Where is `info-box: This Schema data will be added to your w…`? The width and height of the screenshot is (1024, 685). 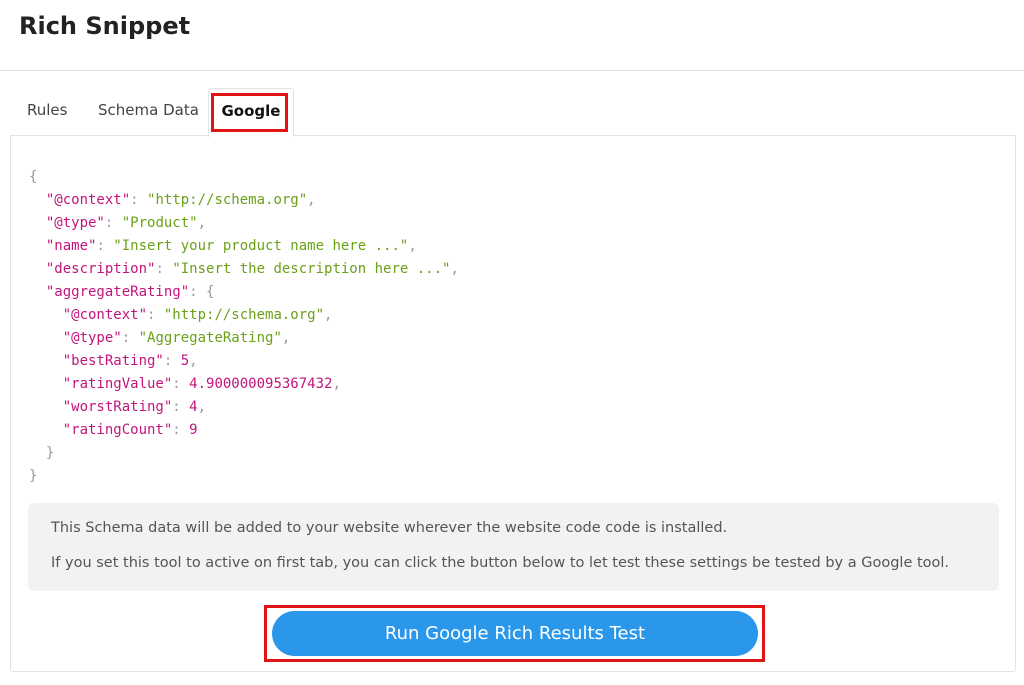
info-box: This Schema data will be added to your w… is located at coordinates (513, 547).